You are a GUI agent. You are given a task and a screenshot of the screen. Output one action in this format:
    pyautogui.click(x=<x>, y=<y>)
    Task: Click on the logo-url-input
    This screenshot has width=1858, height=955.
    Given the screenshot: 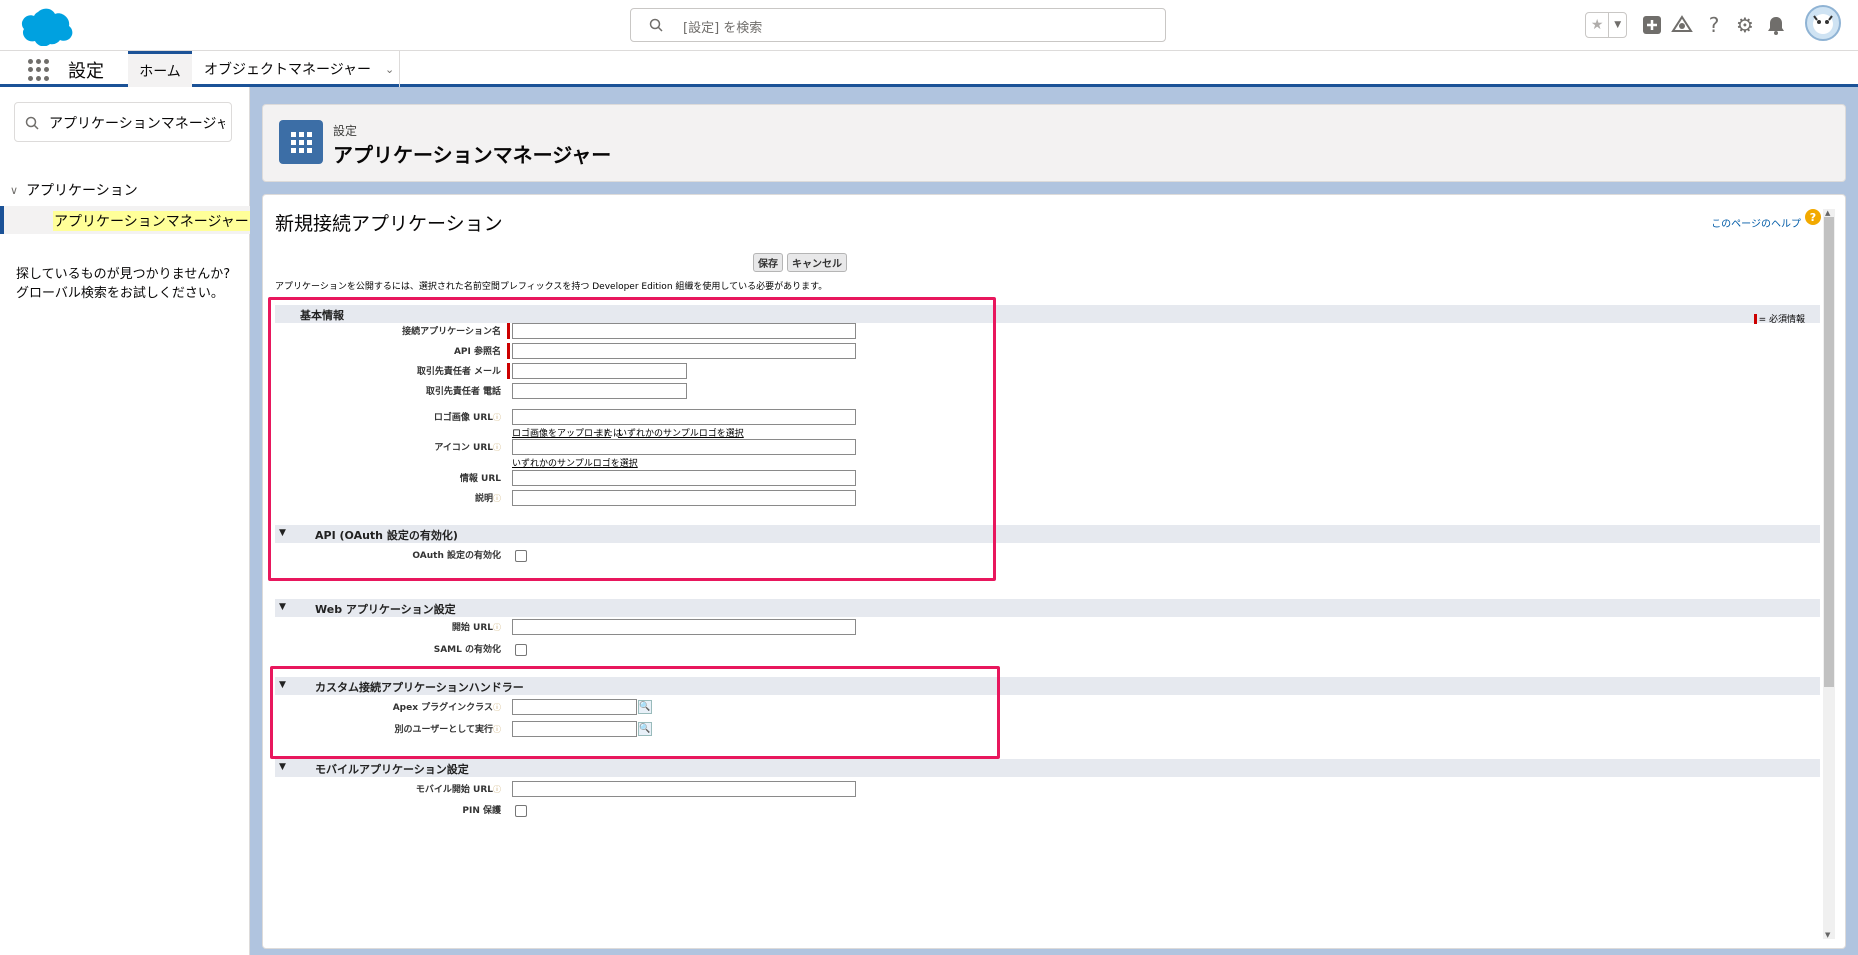 What is the action you would take?
    pyautogui.click(x=684, y=417)
    